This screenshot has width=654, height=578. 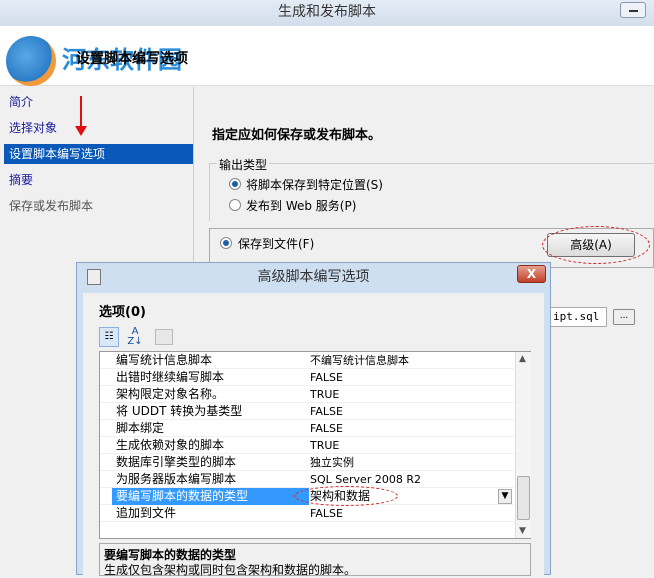 What do you see at coordinates (523, 445) in the screenshot?
I see `vertical-scrollbar: ▲ ▼` at bounding box center [523, 445].